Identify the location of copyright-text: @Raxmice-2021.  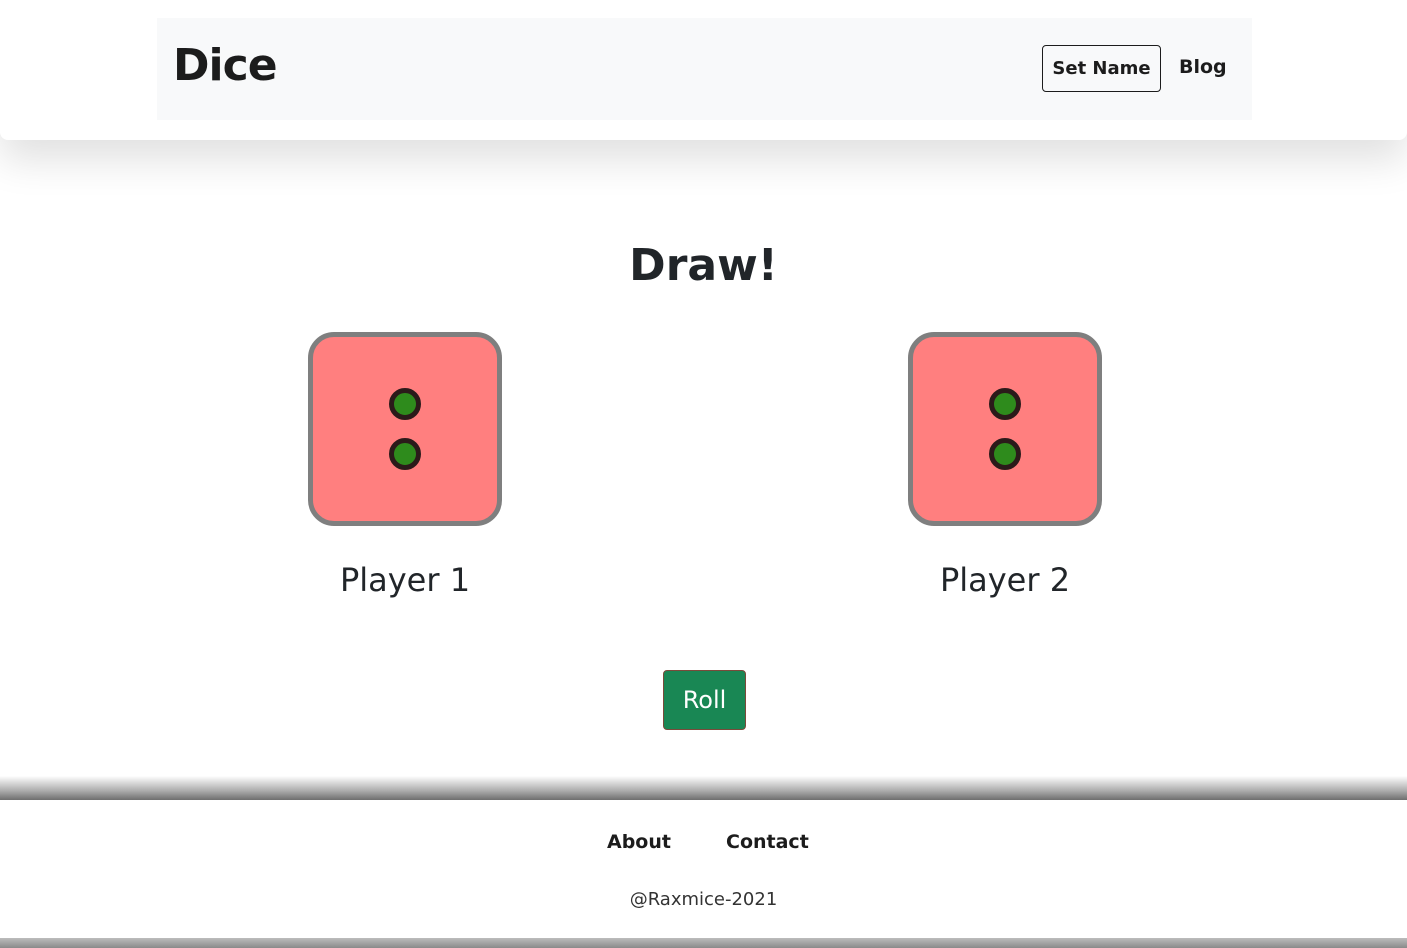
(703, 899).